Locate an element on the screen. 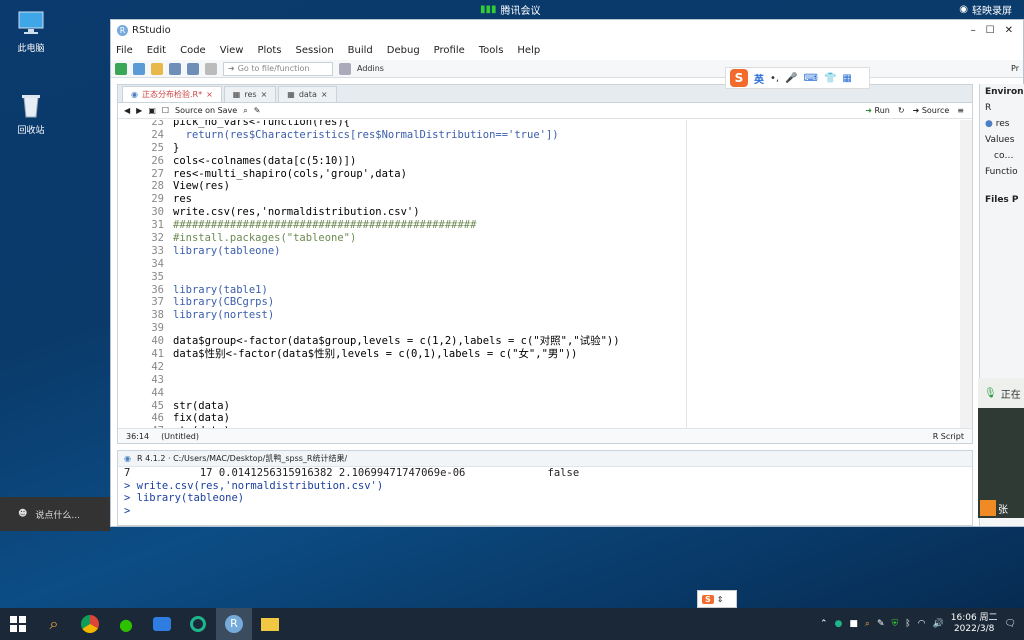 Image resolution: width=1024 pixels, height=640 pixels. tray-app-icon: ● is located at coordinates (839, 624).